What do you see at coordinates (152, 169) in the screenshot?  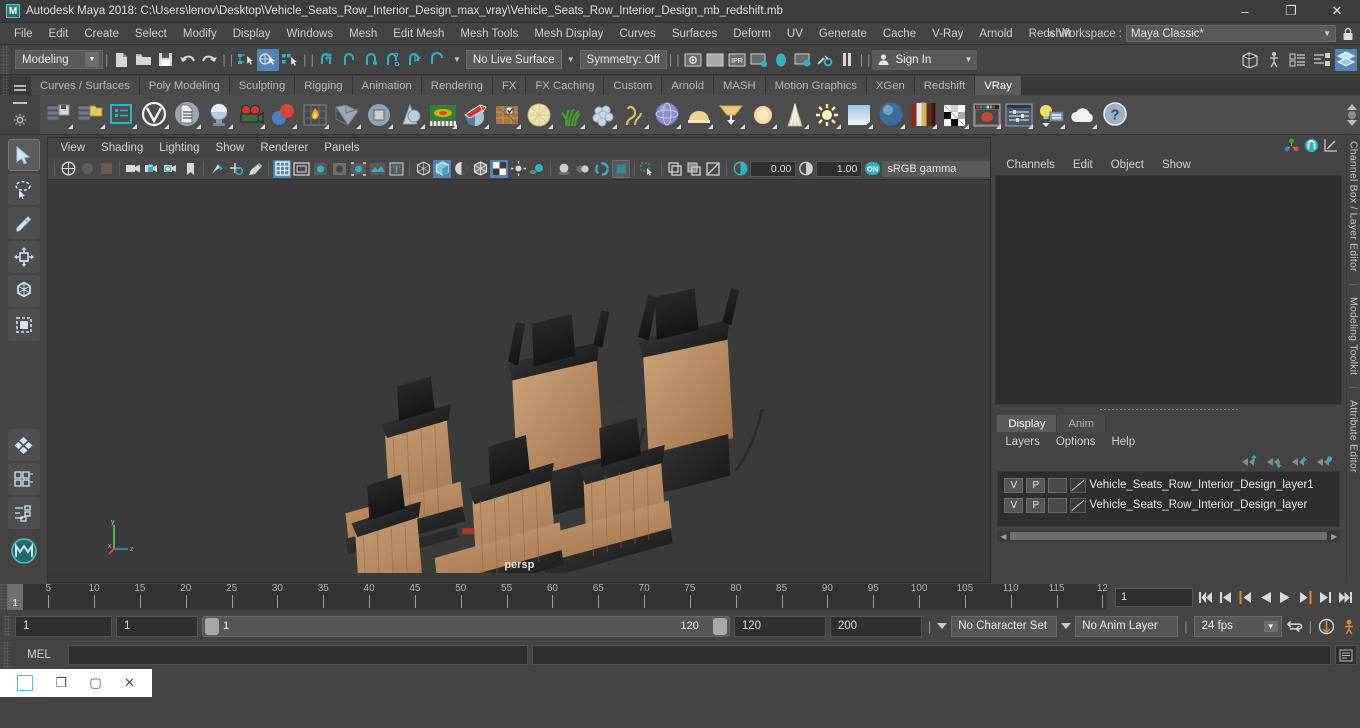 I see `lock-camera-icon` at bounding box center [152, 169].